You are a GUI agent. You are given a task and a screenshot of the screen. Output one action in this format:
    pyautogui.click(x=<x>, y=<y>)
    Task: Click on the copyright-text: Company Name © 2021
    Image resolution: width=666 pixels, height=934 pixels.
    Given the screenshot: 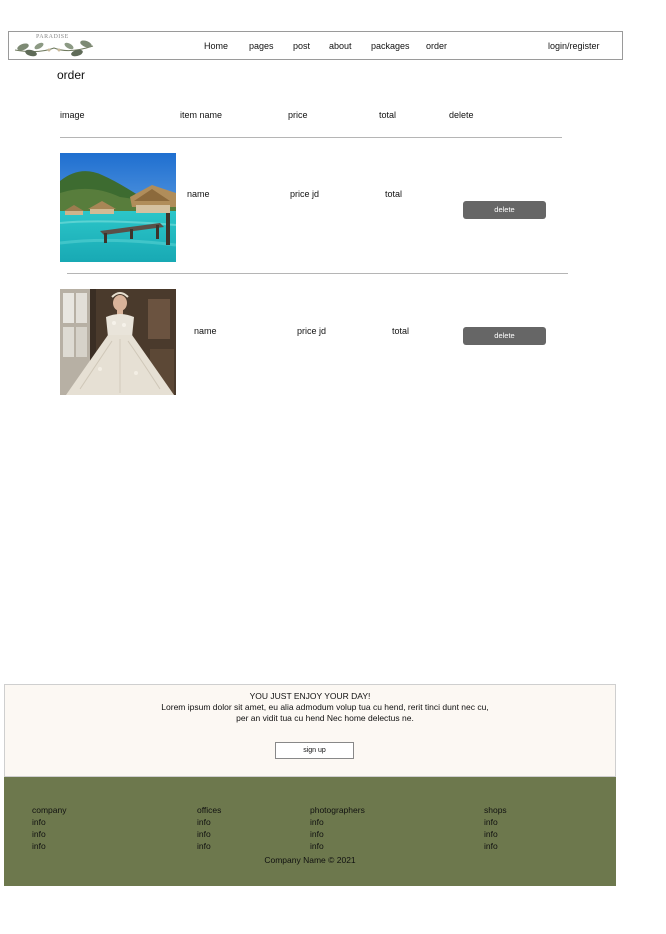 What is the action you would take?
    pyautogui.click(x=310, y=860)
    